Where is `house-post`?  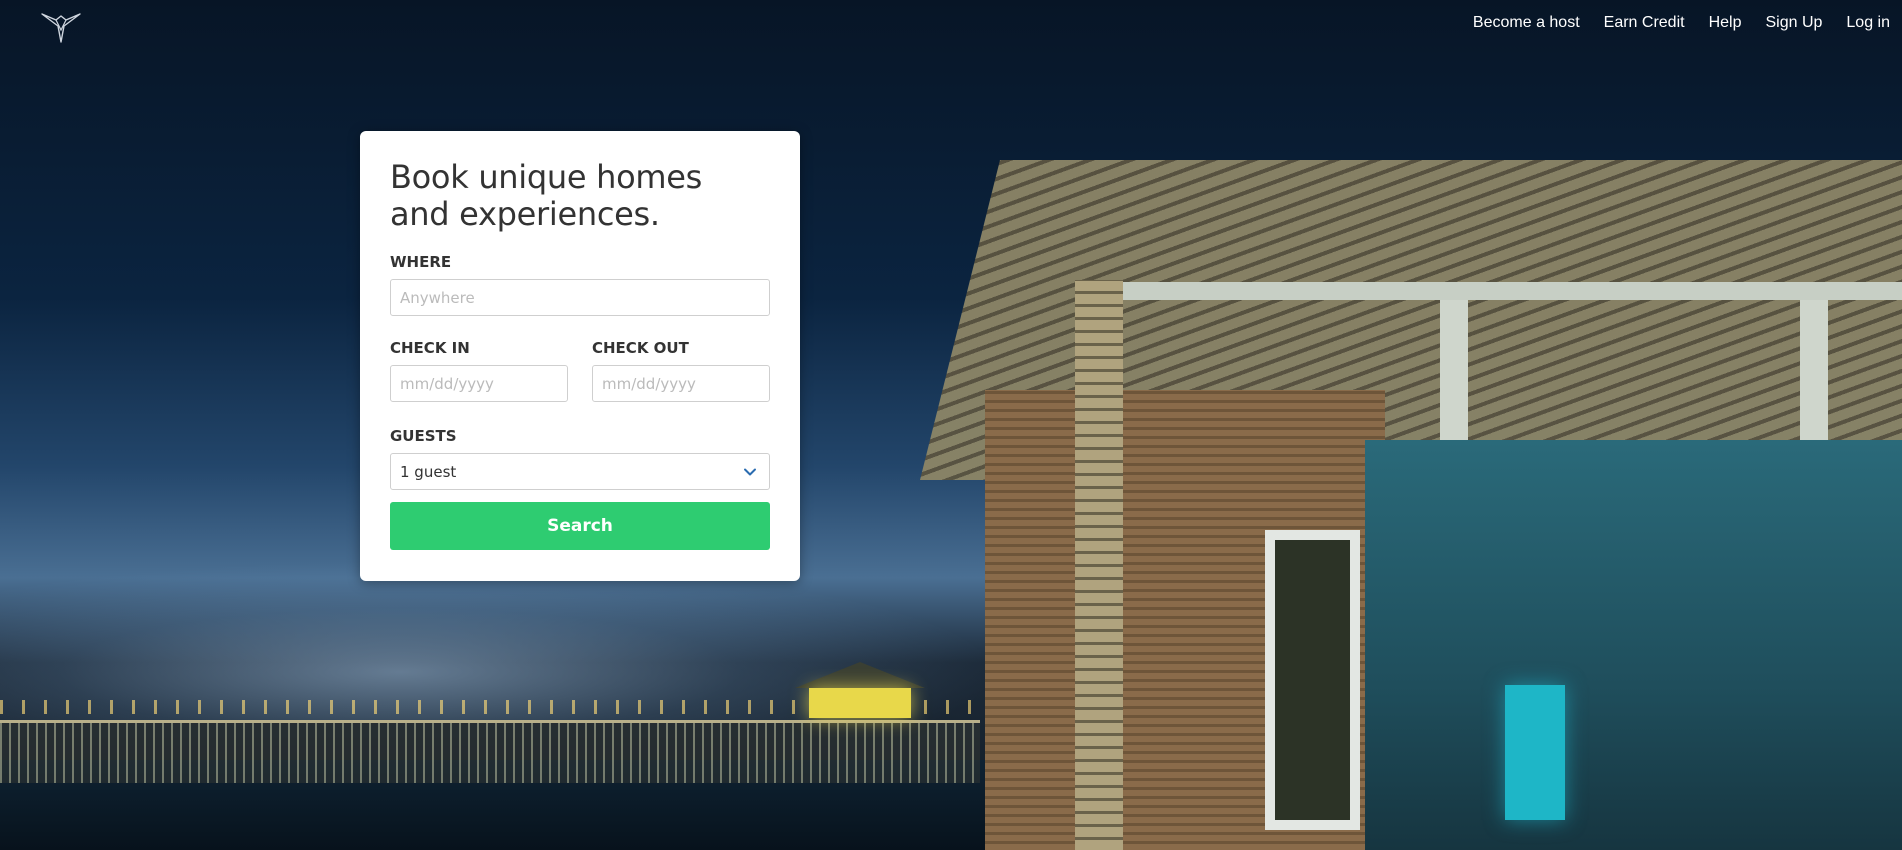
house-post is located at coordinates (1814, 380).